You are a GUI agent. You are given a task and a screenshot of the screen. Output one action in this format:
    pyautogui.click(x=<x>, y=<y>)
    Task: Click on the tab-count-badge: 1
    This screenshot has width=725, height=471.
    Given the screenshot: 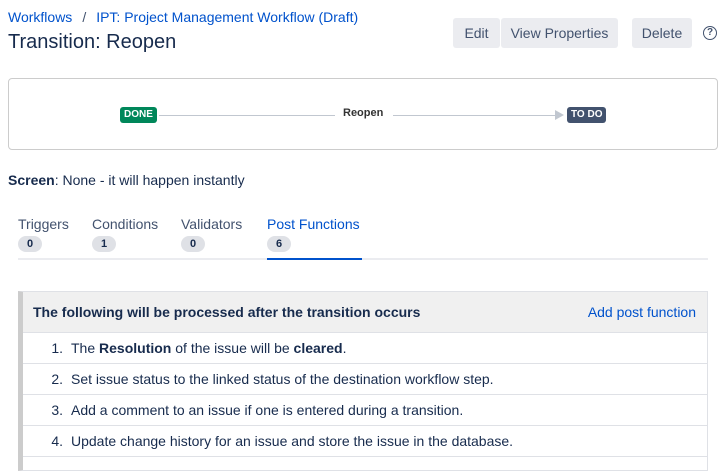 What is the action you would take?
    pyautogui.click(x=104, y=244)
    